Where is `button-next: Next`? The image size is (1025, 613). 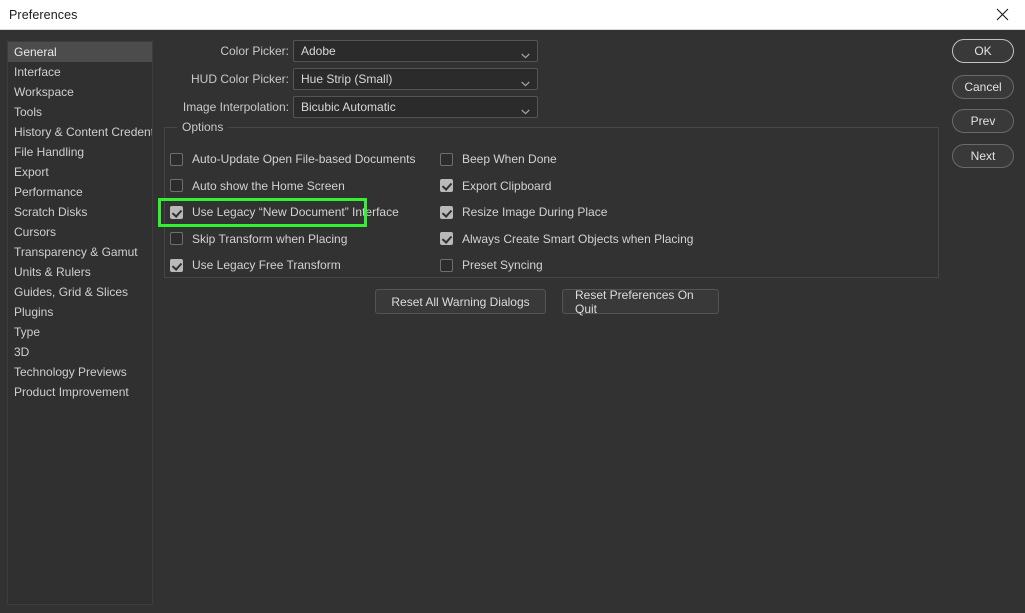
button-next: Next is located at coordinates (983, 156).